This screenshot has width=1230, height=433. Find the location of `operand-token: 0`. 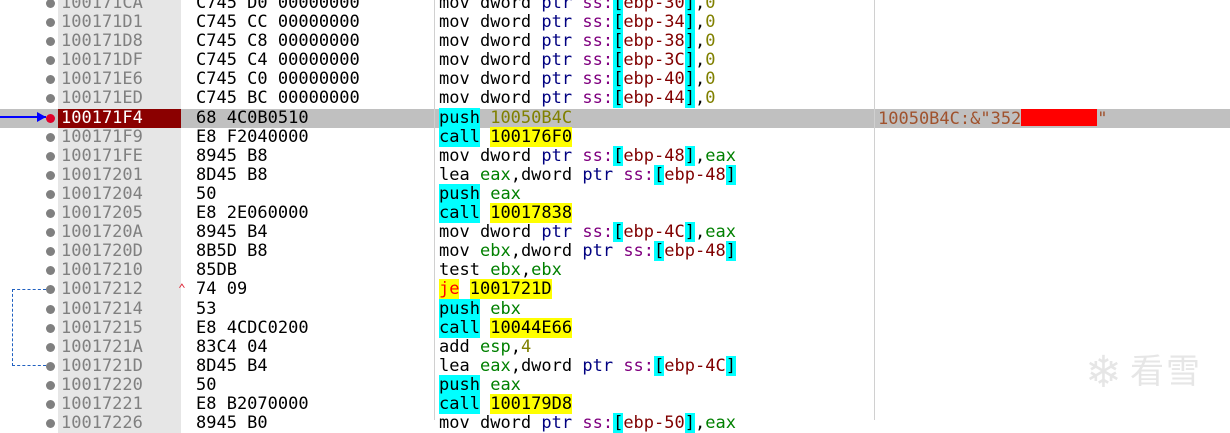

operand-token: 0 is located at coordinates (710, 22).